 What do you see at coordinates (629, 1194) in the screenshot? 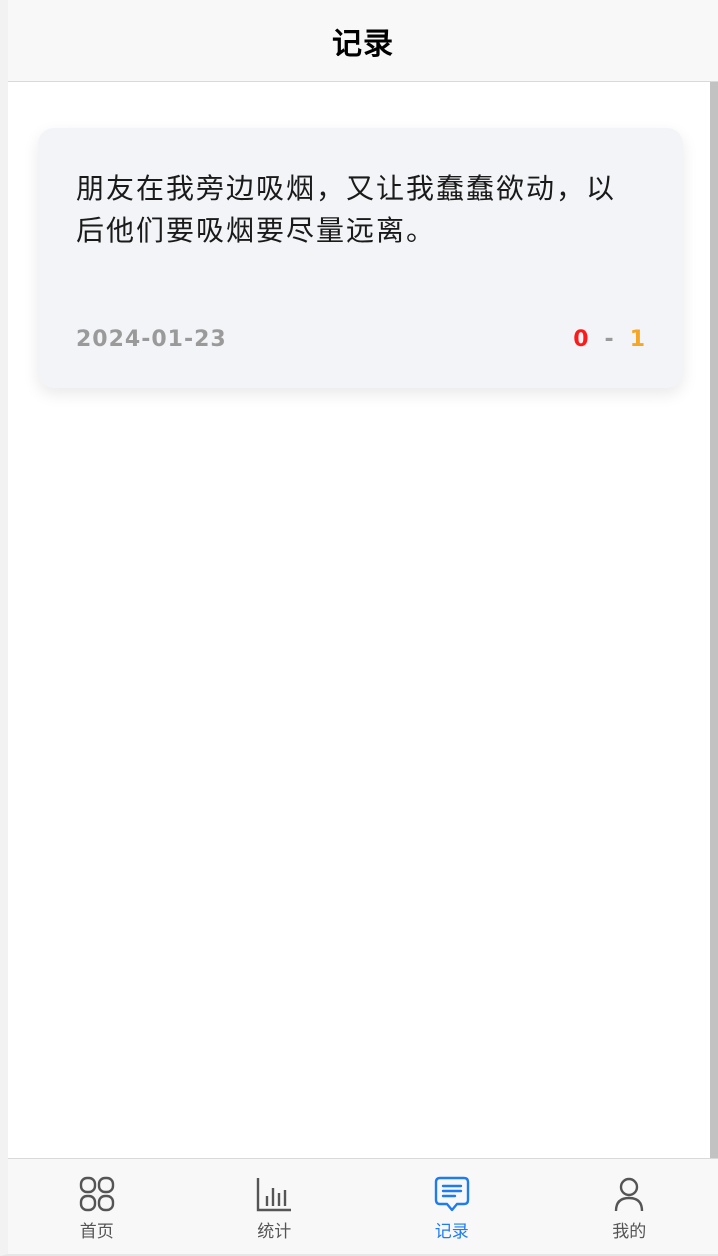
I see `user-icon` at bounding box center [629, 1194].